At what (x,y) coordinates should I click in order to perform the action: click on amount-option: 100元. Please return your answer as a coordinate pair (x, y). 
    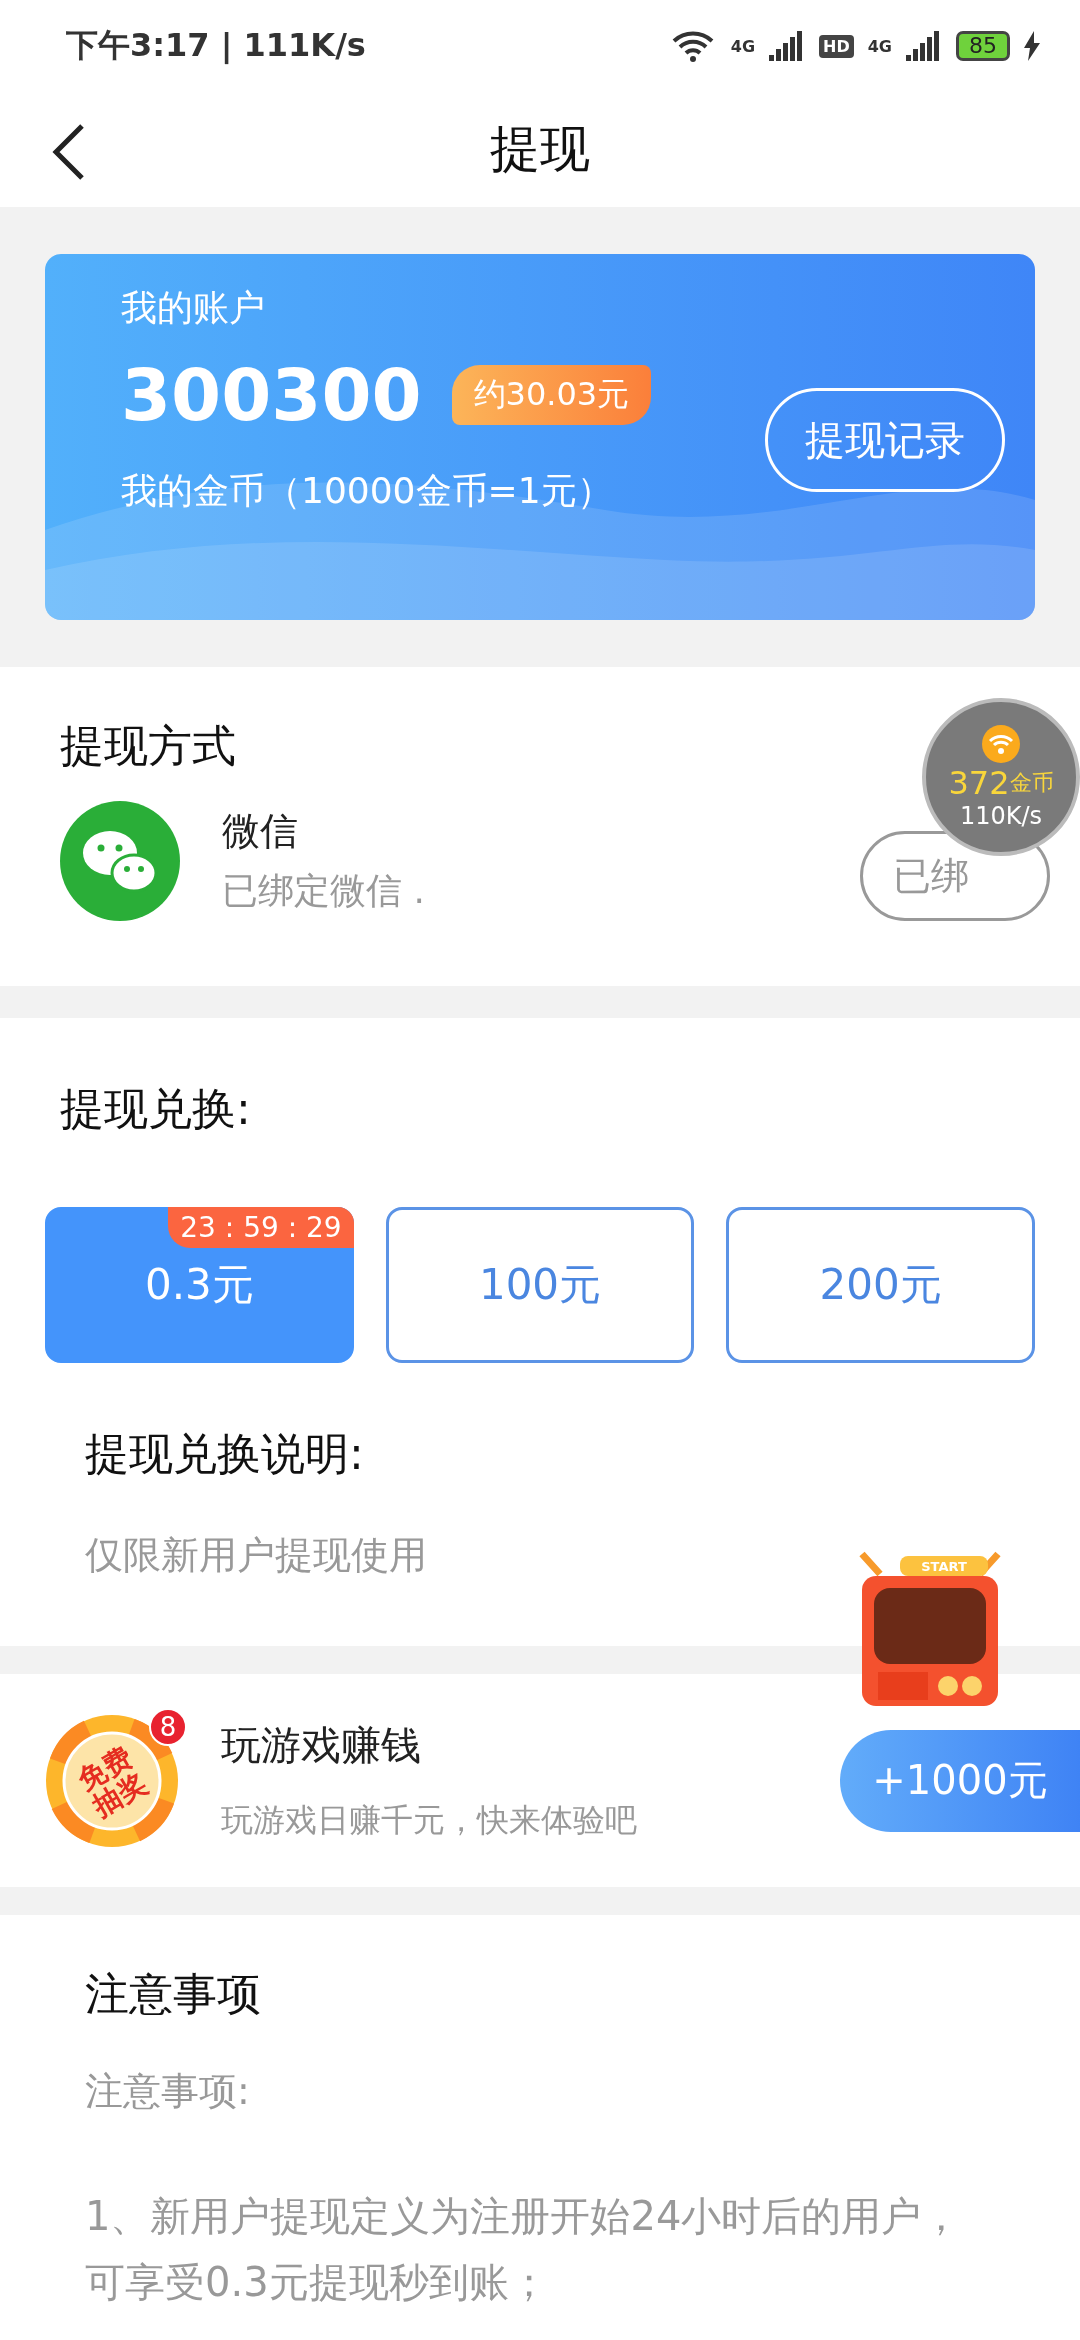
    Looking at the image, I should click on (540, 1285).